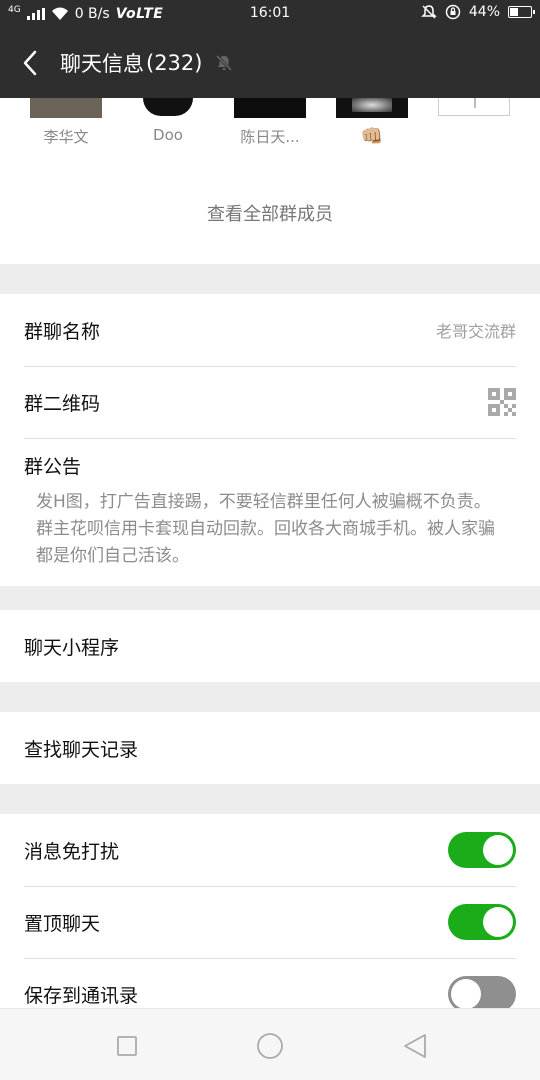 The image size is (540, 1080). Describe the element at coordinates (270, 63) in the screenshot. I see `header: 聊天信息 (232)` at that location.